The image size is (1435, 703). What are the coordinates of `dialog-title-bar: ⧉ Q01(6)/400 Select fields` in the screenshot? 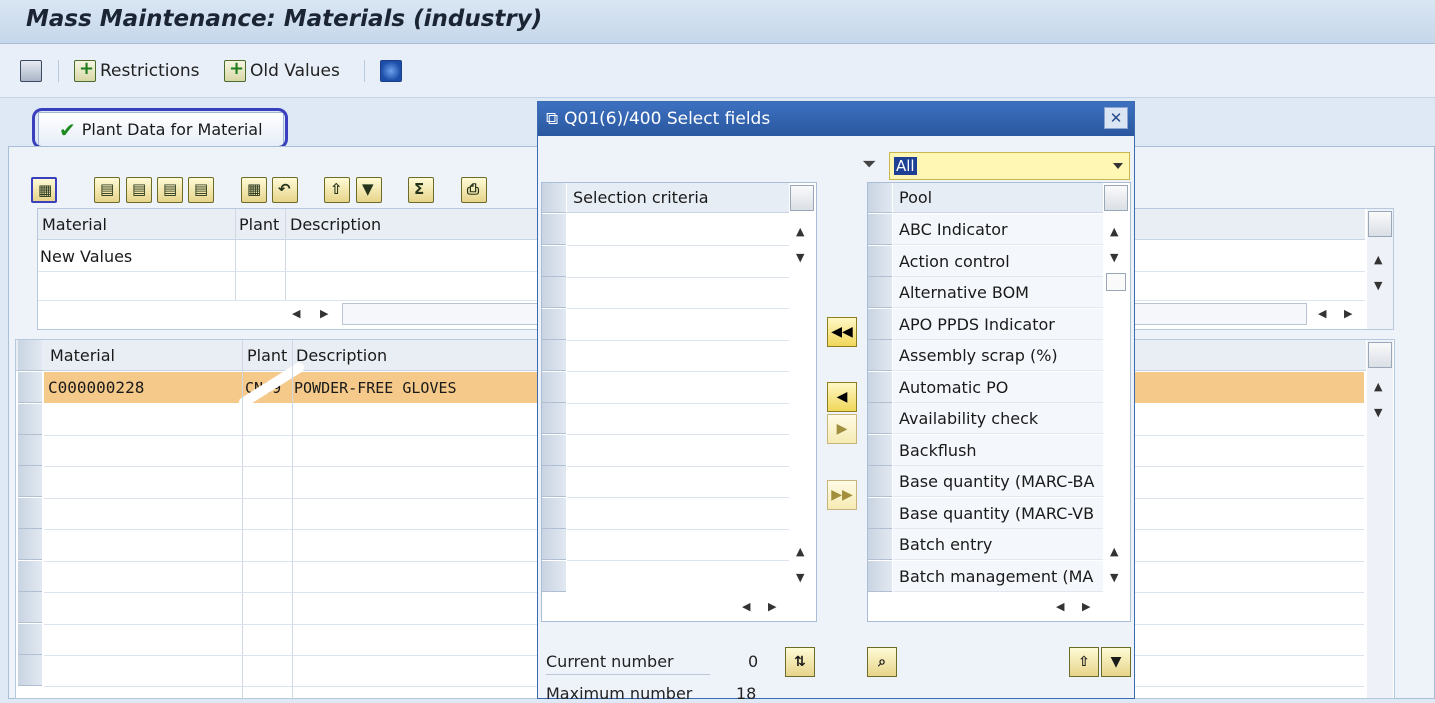 It's located at (836, 119).